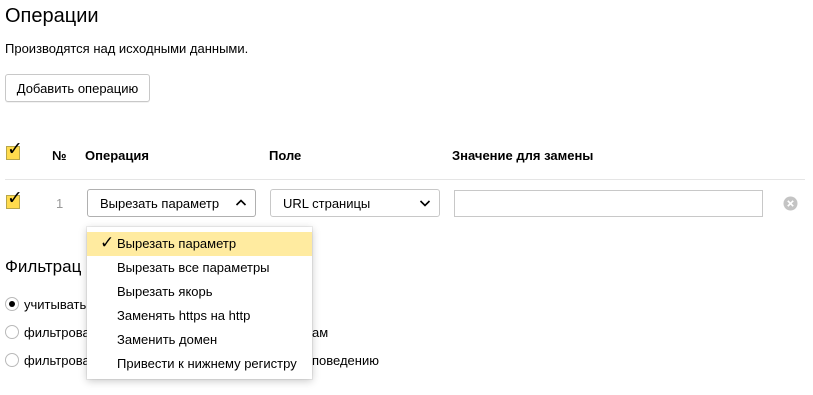 This screenshot has height=395, width=813. Describe the element at coordinates (193, 267) in the screenshot. I see `dropdown-item-label: Вырезать все параметры` at that location.